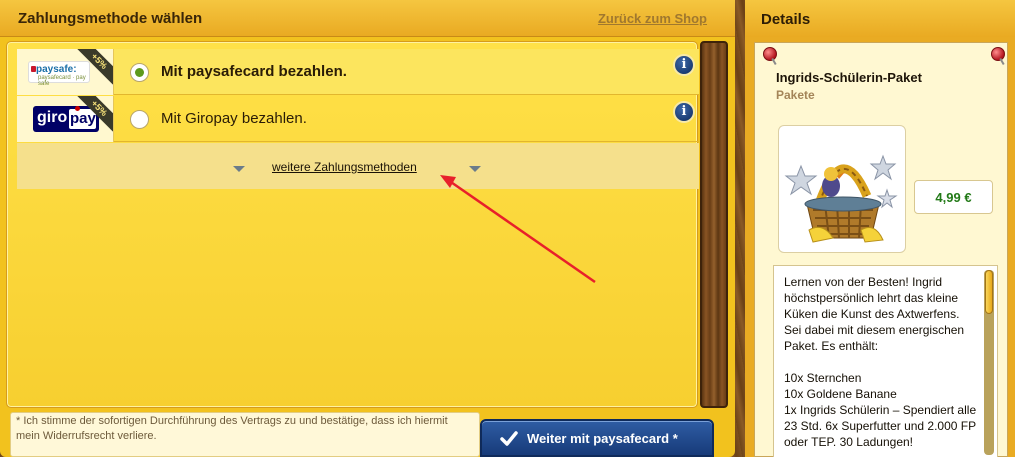 Image resolution: width=1015 pixels, height=457 pixels. What do you see at coordinates (989, 362) in the screenshot?
I see `description-scrollbar` at bounding box center [989, 362].